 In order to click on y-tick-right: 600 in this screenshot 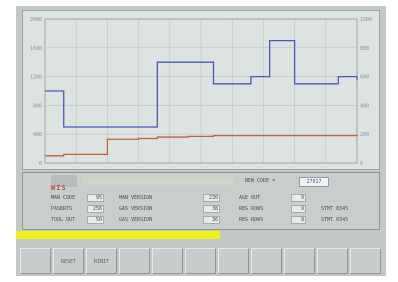, I will do `click(364, 78)`.